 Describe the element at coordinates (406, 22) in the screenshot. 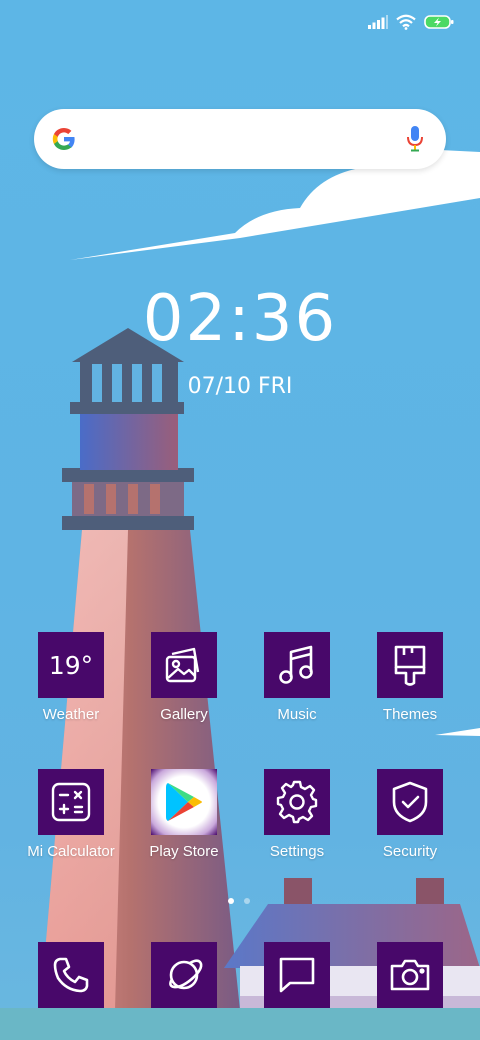

I see `wifi-icon` at that location.